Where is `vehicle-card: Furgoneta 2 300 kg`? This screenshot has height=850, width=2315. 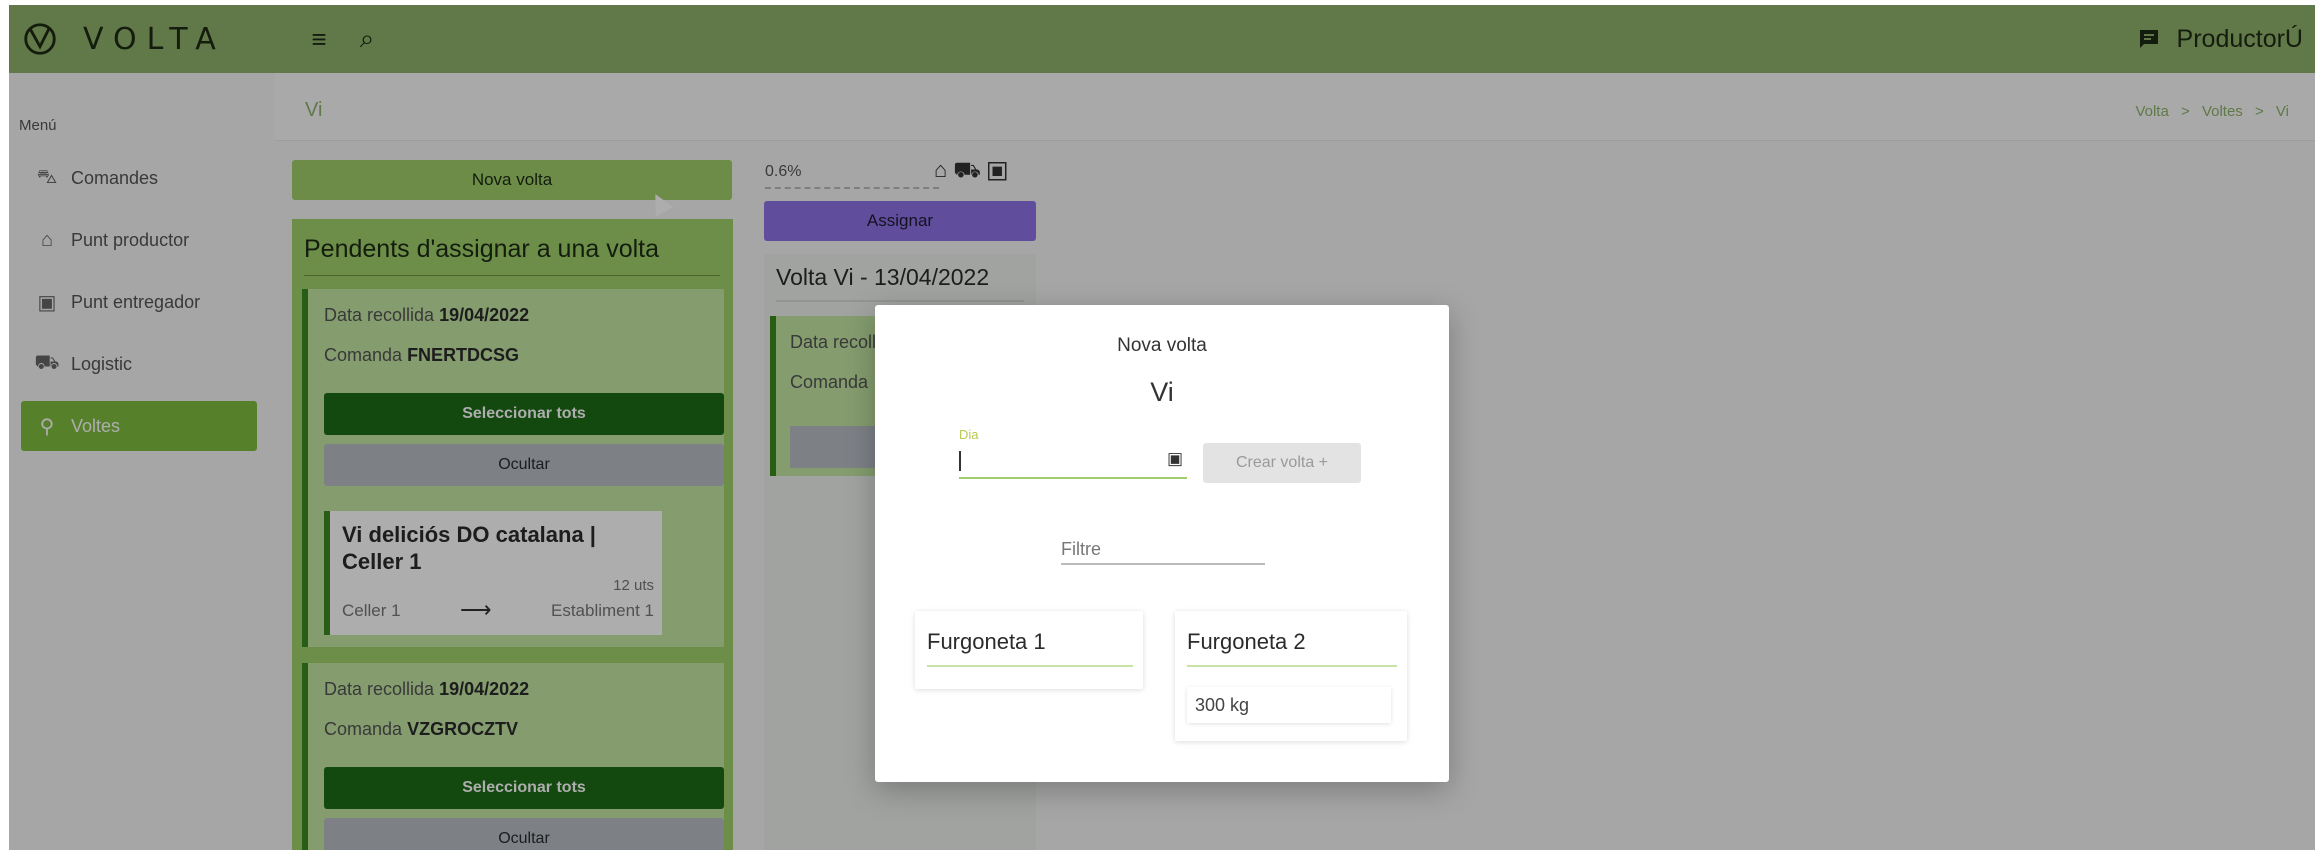
vehicle-card: Furgoneta 2 300 kg is located at coordinates (1291, 676).